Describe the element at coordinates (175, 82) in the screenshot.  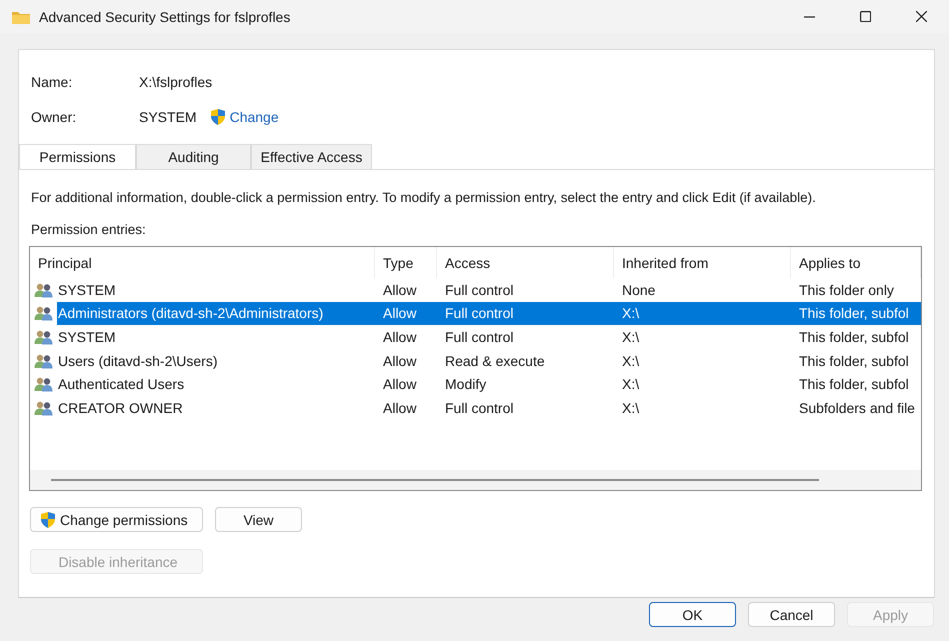
I see `name-value: X:\fslprofles` at that location.